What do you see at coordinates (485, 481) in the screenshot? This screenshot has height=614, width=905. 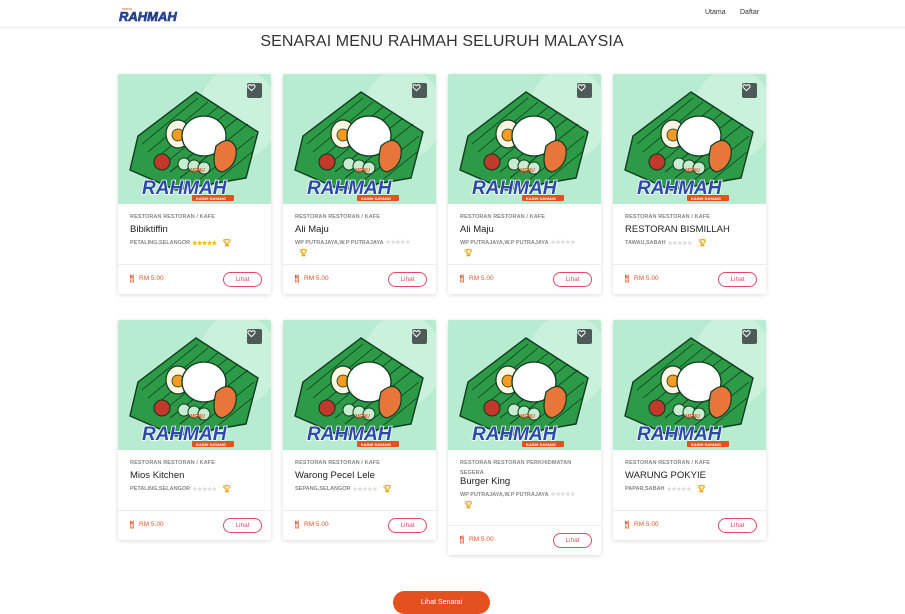 I see `restaurant-name: Burger King` at bounding box center [485, 481].